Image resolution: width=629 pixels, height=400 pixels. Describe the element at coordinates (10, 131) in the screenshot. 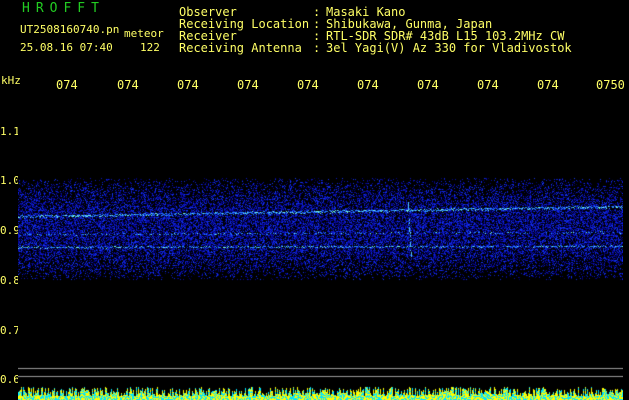

I see `y-tick-1-1: 1.1` at that location.